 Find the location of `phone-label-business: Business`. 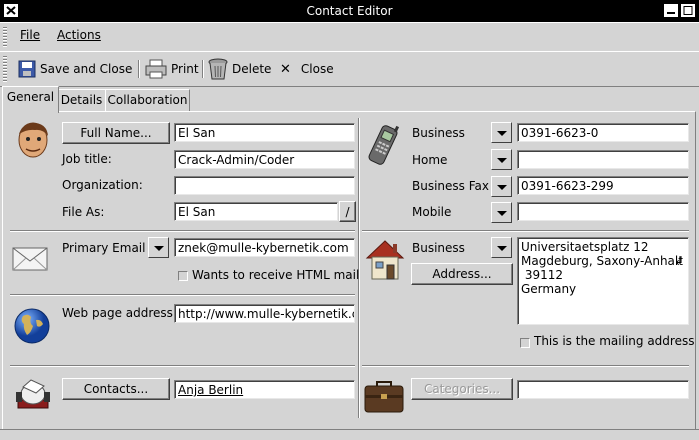

phone-label-business: Business is located at coordinates (438, 133).